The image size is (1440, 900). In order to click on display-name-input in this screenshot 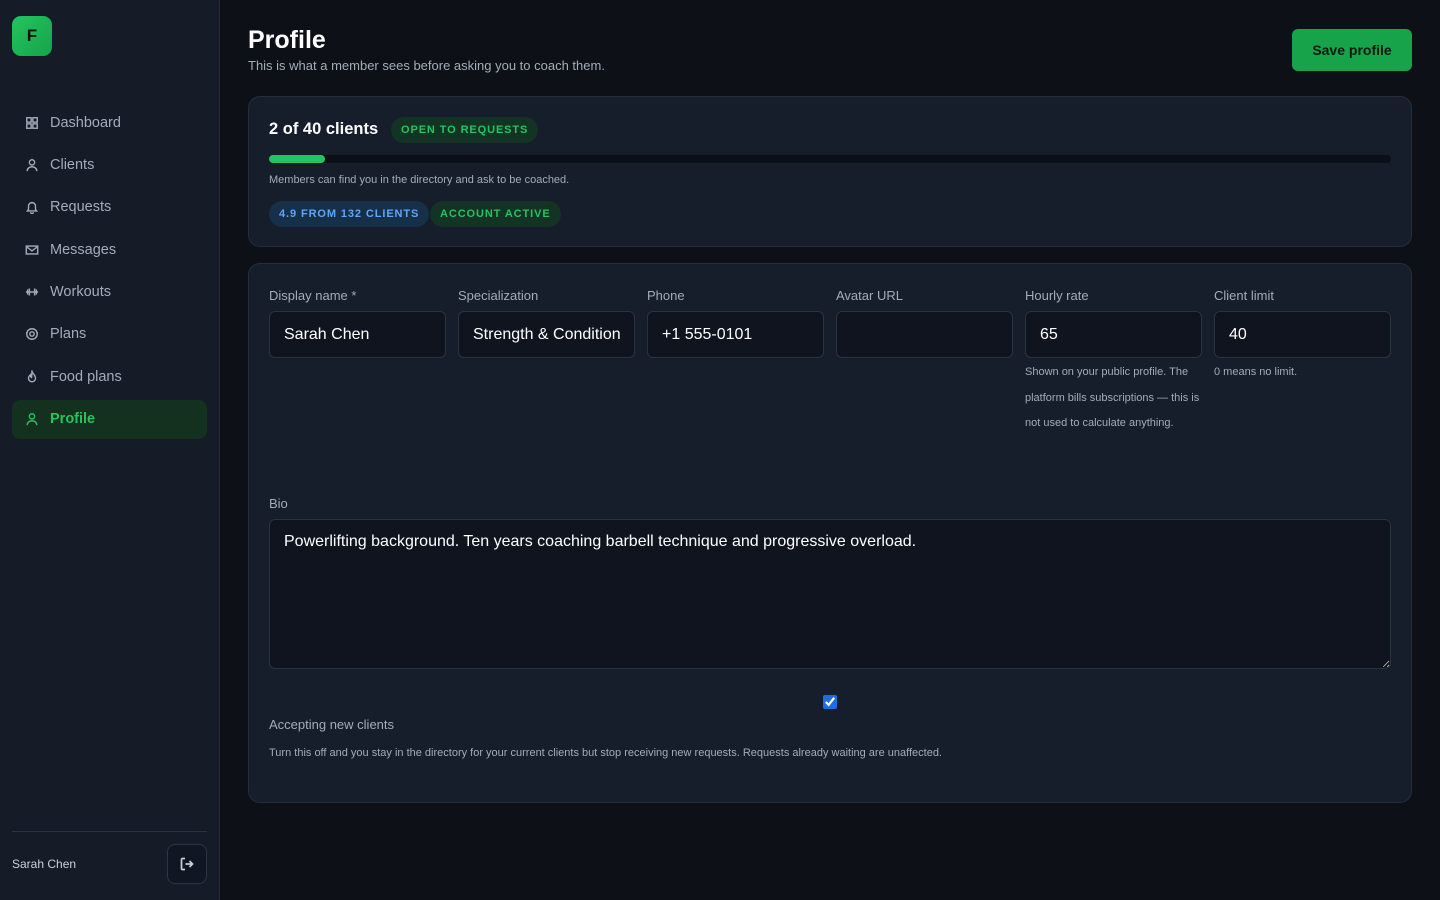, I will do `click(357, 334)`.